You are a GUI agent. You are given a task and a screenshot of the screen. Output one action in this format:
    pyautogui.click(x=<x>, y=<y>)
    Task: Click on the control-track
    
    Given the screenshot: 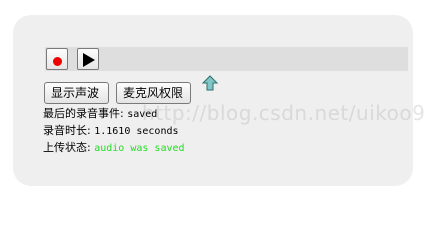 What is the action you would take?
    pyautogui.click(x=226, y=59)
    